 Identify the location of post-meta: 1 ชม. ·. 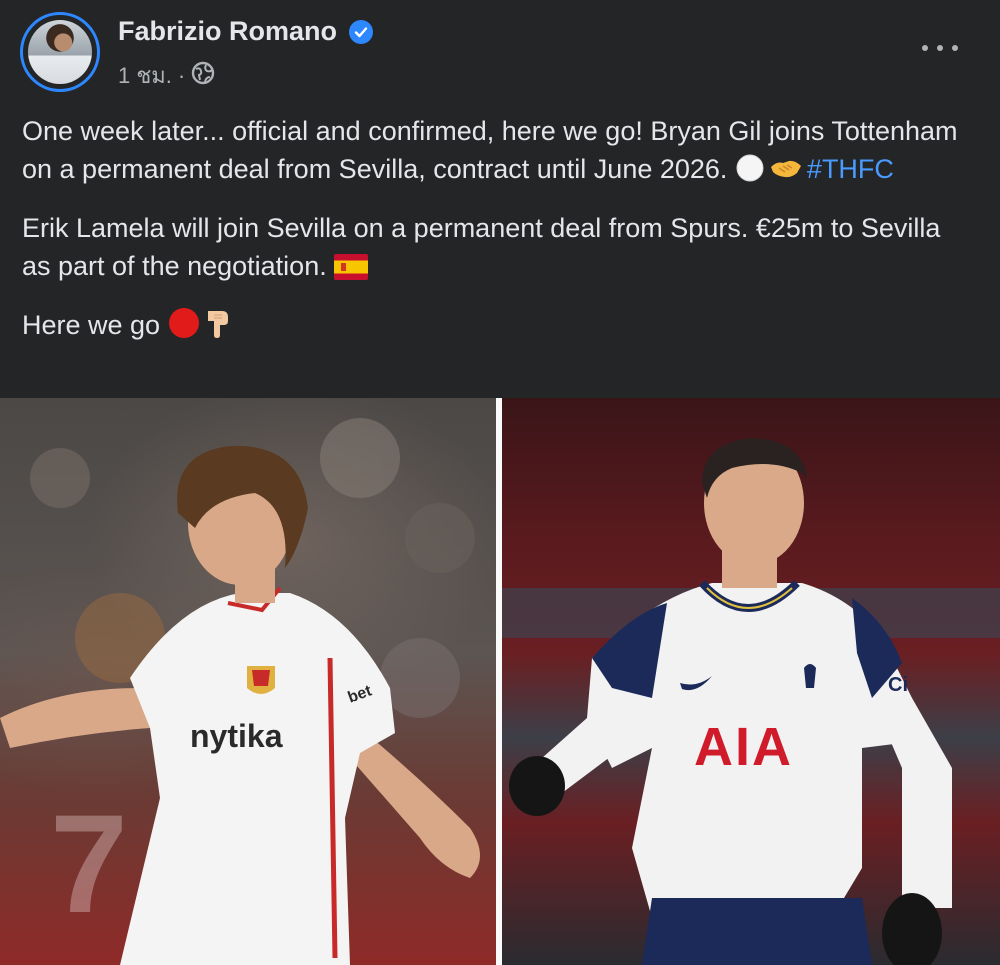
(166, 75).